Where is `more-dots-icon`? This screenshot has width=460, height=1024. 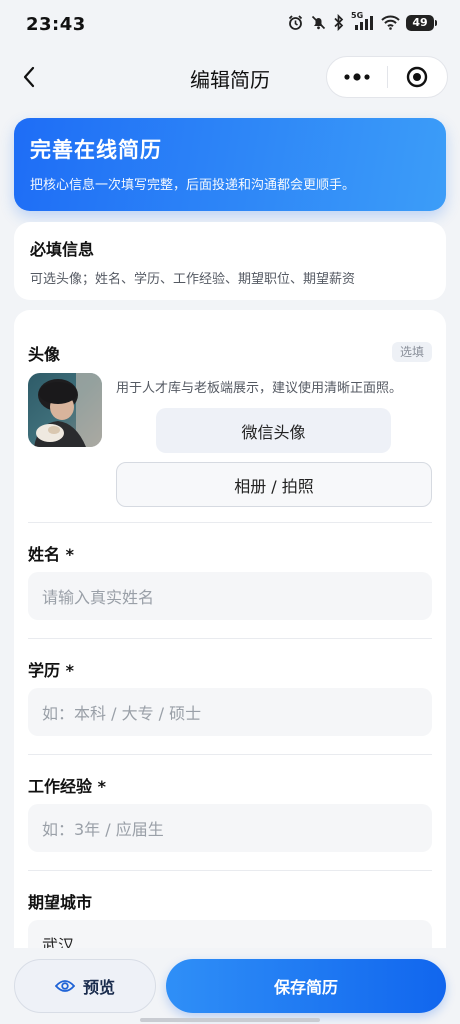
more-dots-icon is located at coordinates (357, 77).